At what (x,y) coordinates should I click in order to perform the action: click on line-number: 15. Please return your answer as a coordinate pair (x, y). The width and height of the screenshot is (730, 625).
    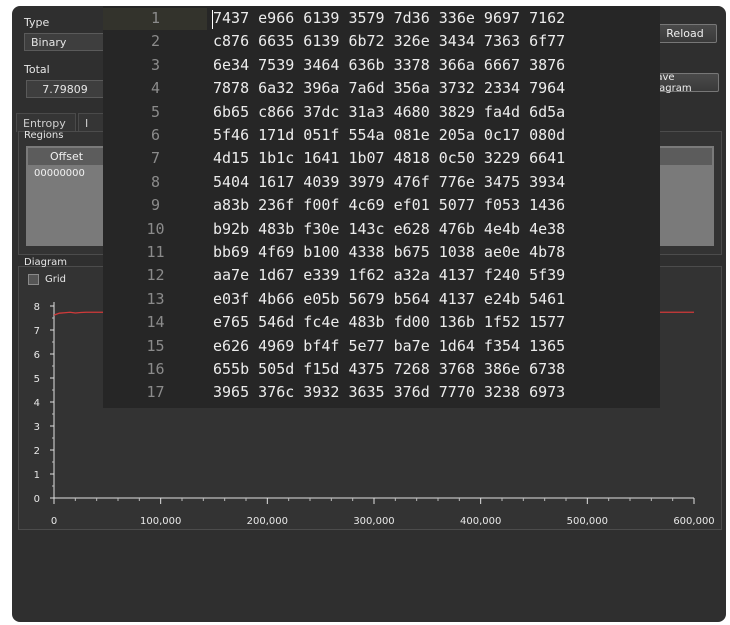
    Looking at the image, I should click on (155, 345).